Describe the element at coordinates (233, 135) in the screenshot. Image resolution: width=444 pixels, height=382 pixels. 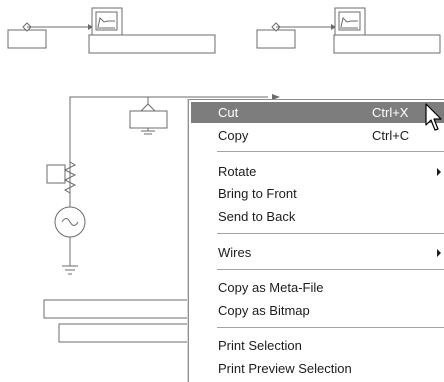
I see `menu-item-label: Copy` at that location.